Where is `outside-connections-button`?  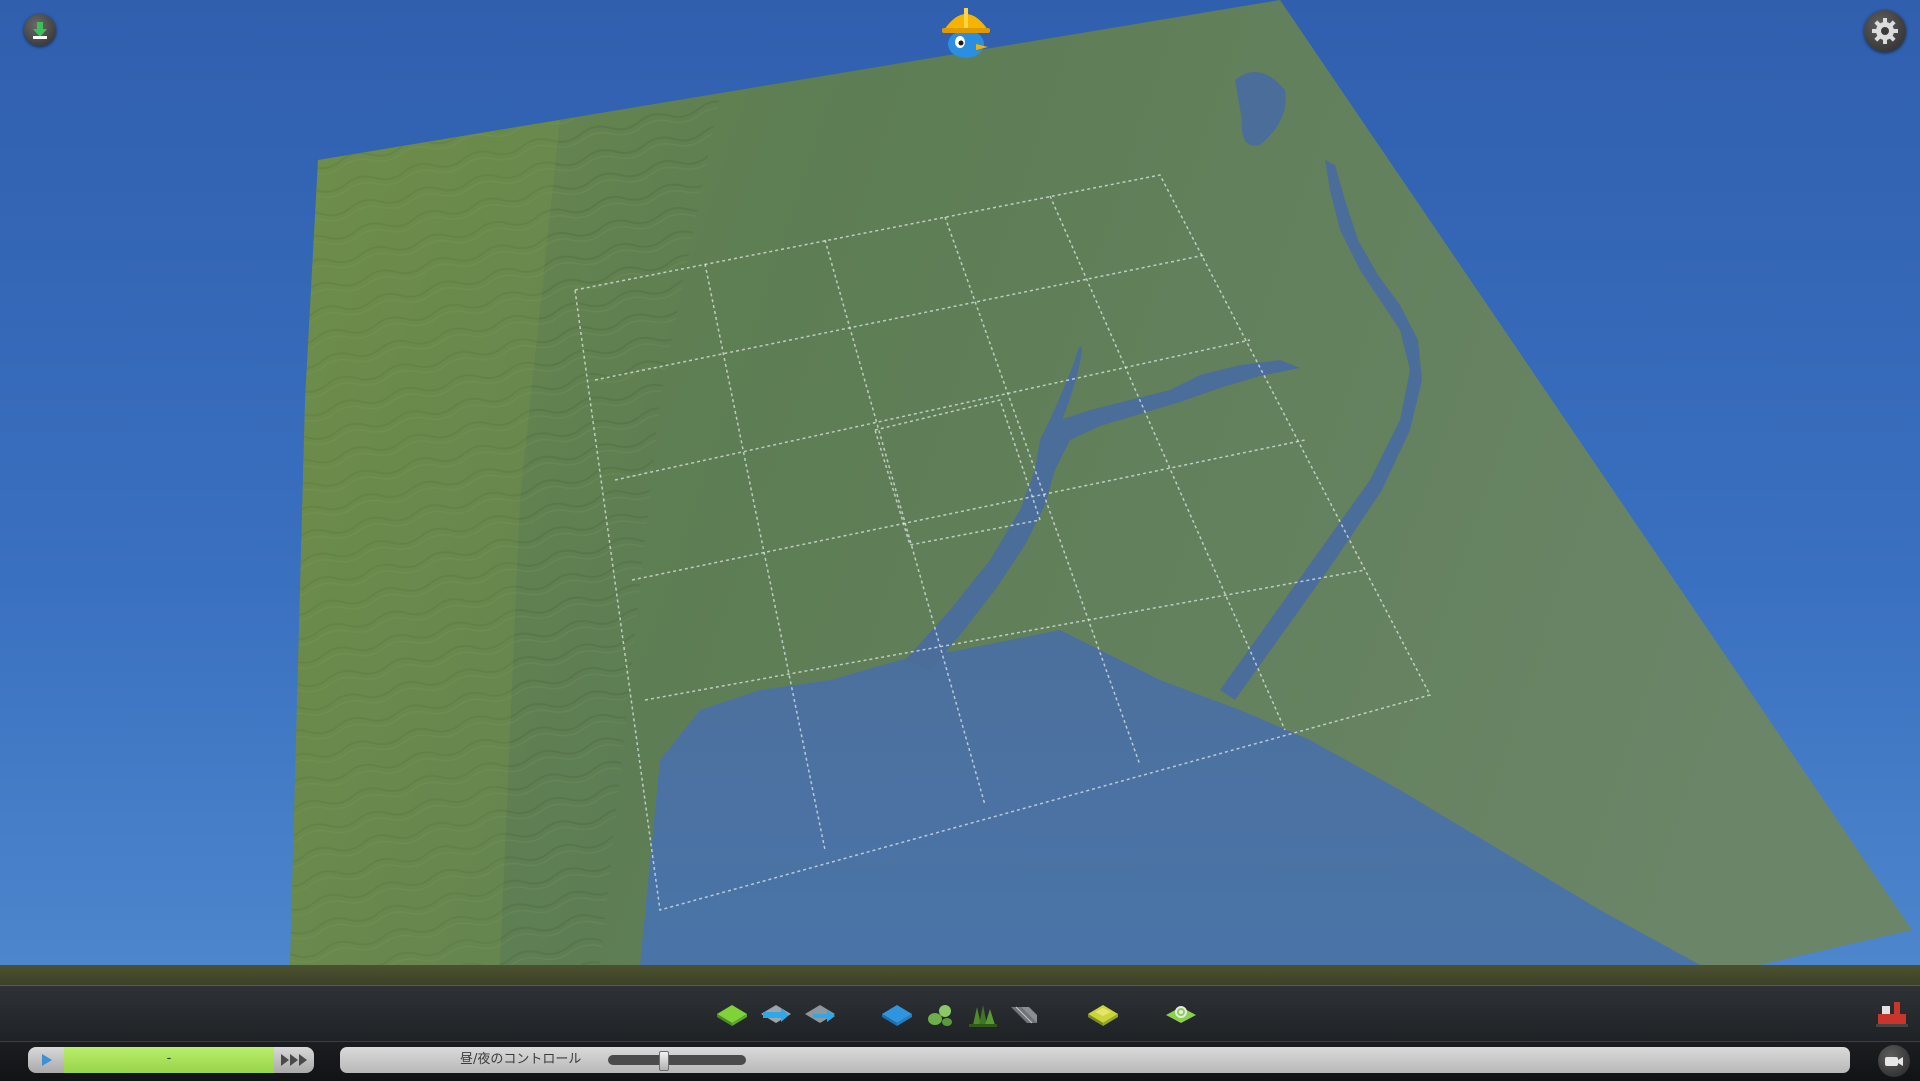
outside-connections-button is located at coordinates (1892, 1013).